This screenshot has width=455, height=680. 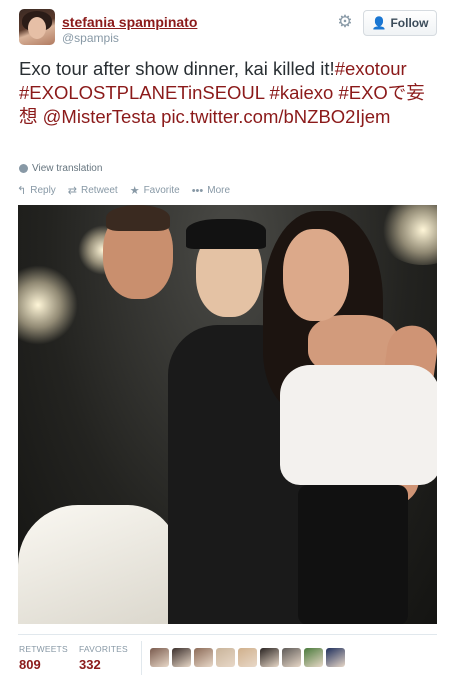 I want to click on user-handle: @spampis, so click(x=90, y=38).